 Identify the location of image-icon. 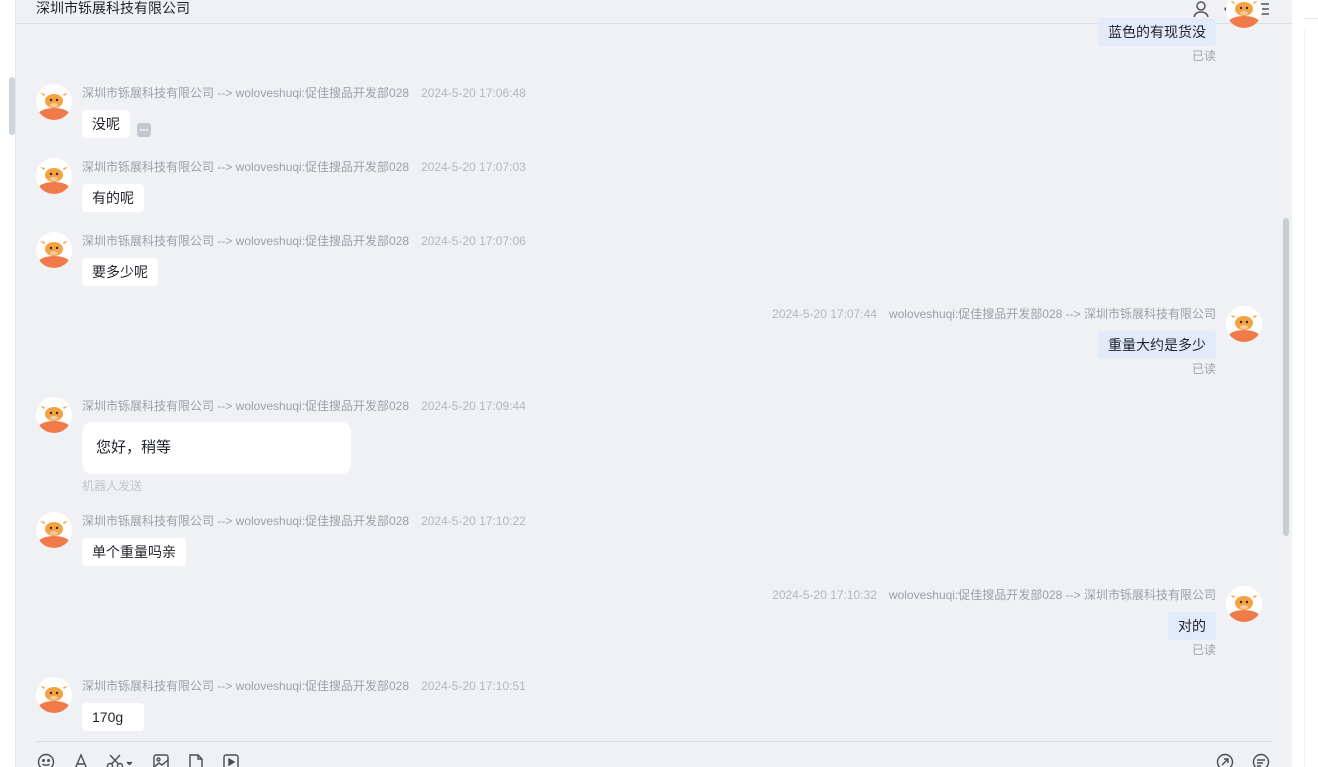
(161, 760).